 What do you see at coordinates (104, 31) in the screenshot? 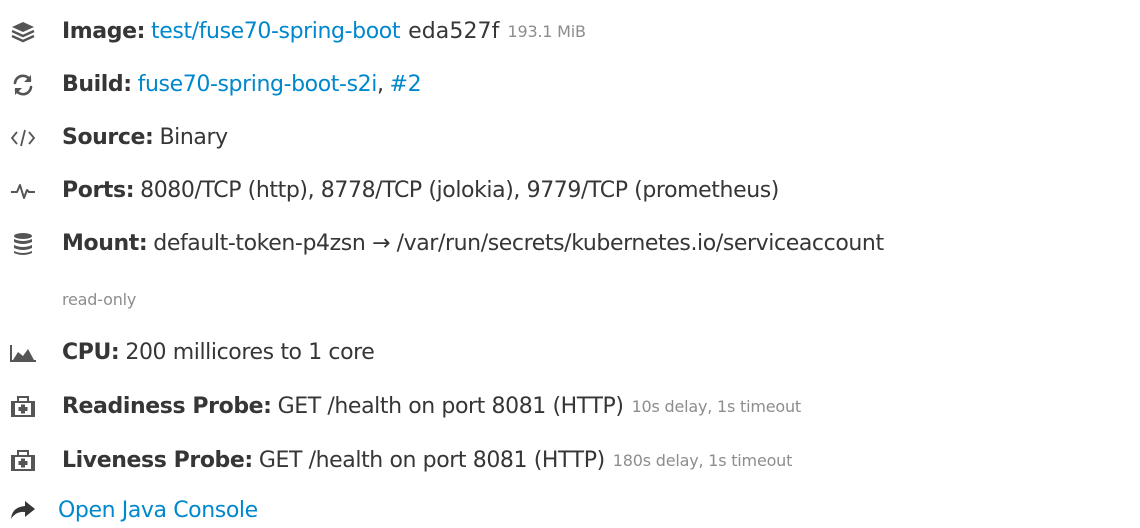
I see `image-label: Image:` at bounding box center [104, 31].